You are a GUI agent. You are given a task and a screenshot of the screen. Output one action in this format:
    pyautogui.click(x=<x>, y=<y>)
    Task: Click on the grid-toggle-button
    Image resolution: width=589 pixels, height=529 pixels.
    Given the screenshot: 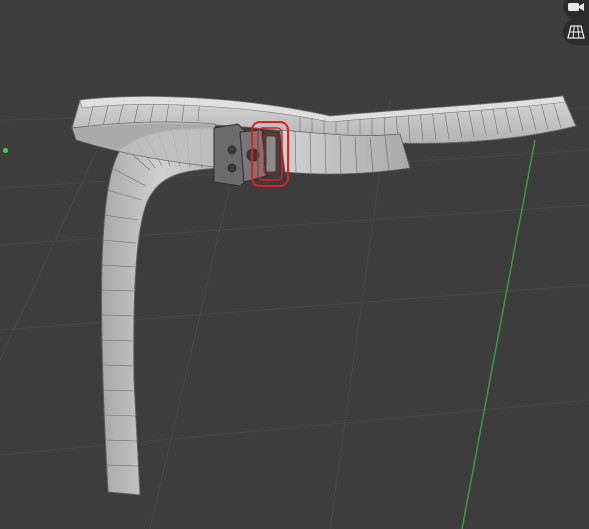 What is the action you would take?
    pyautogui.click(x=576, y=32)
    